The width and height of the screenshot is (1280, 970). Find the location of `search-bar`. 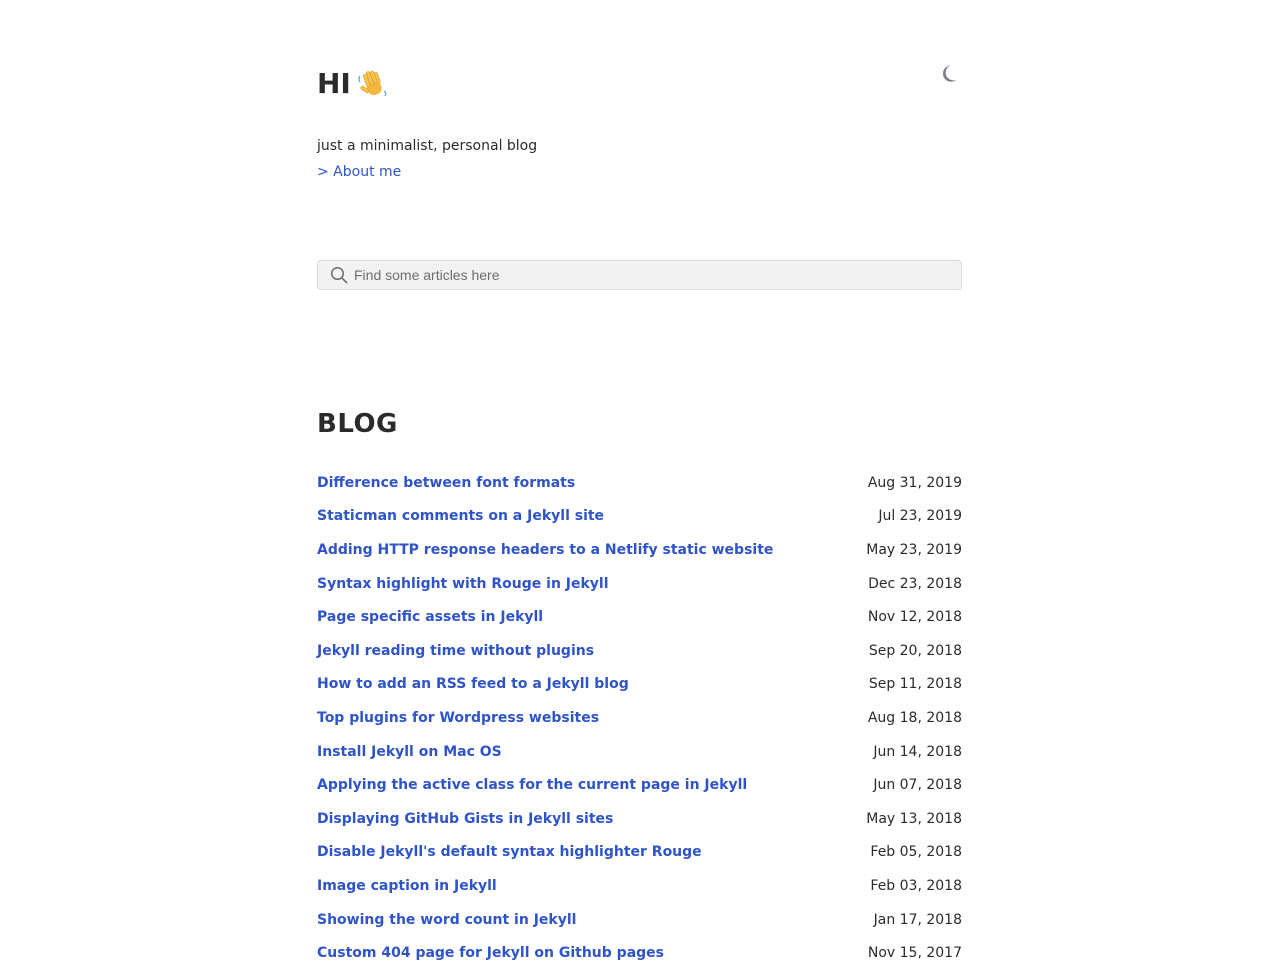

search-bar is located at coordinates (639, 275).